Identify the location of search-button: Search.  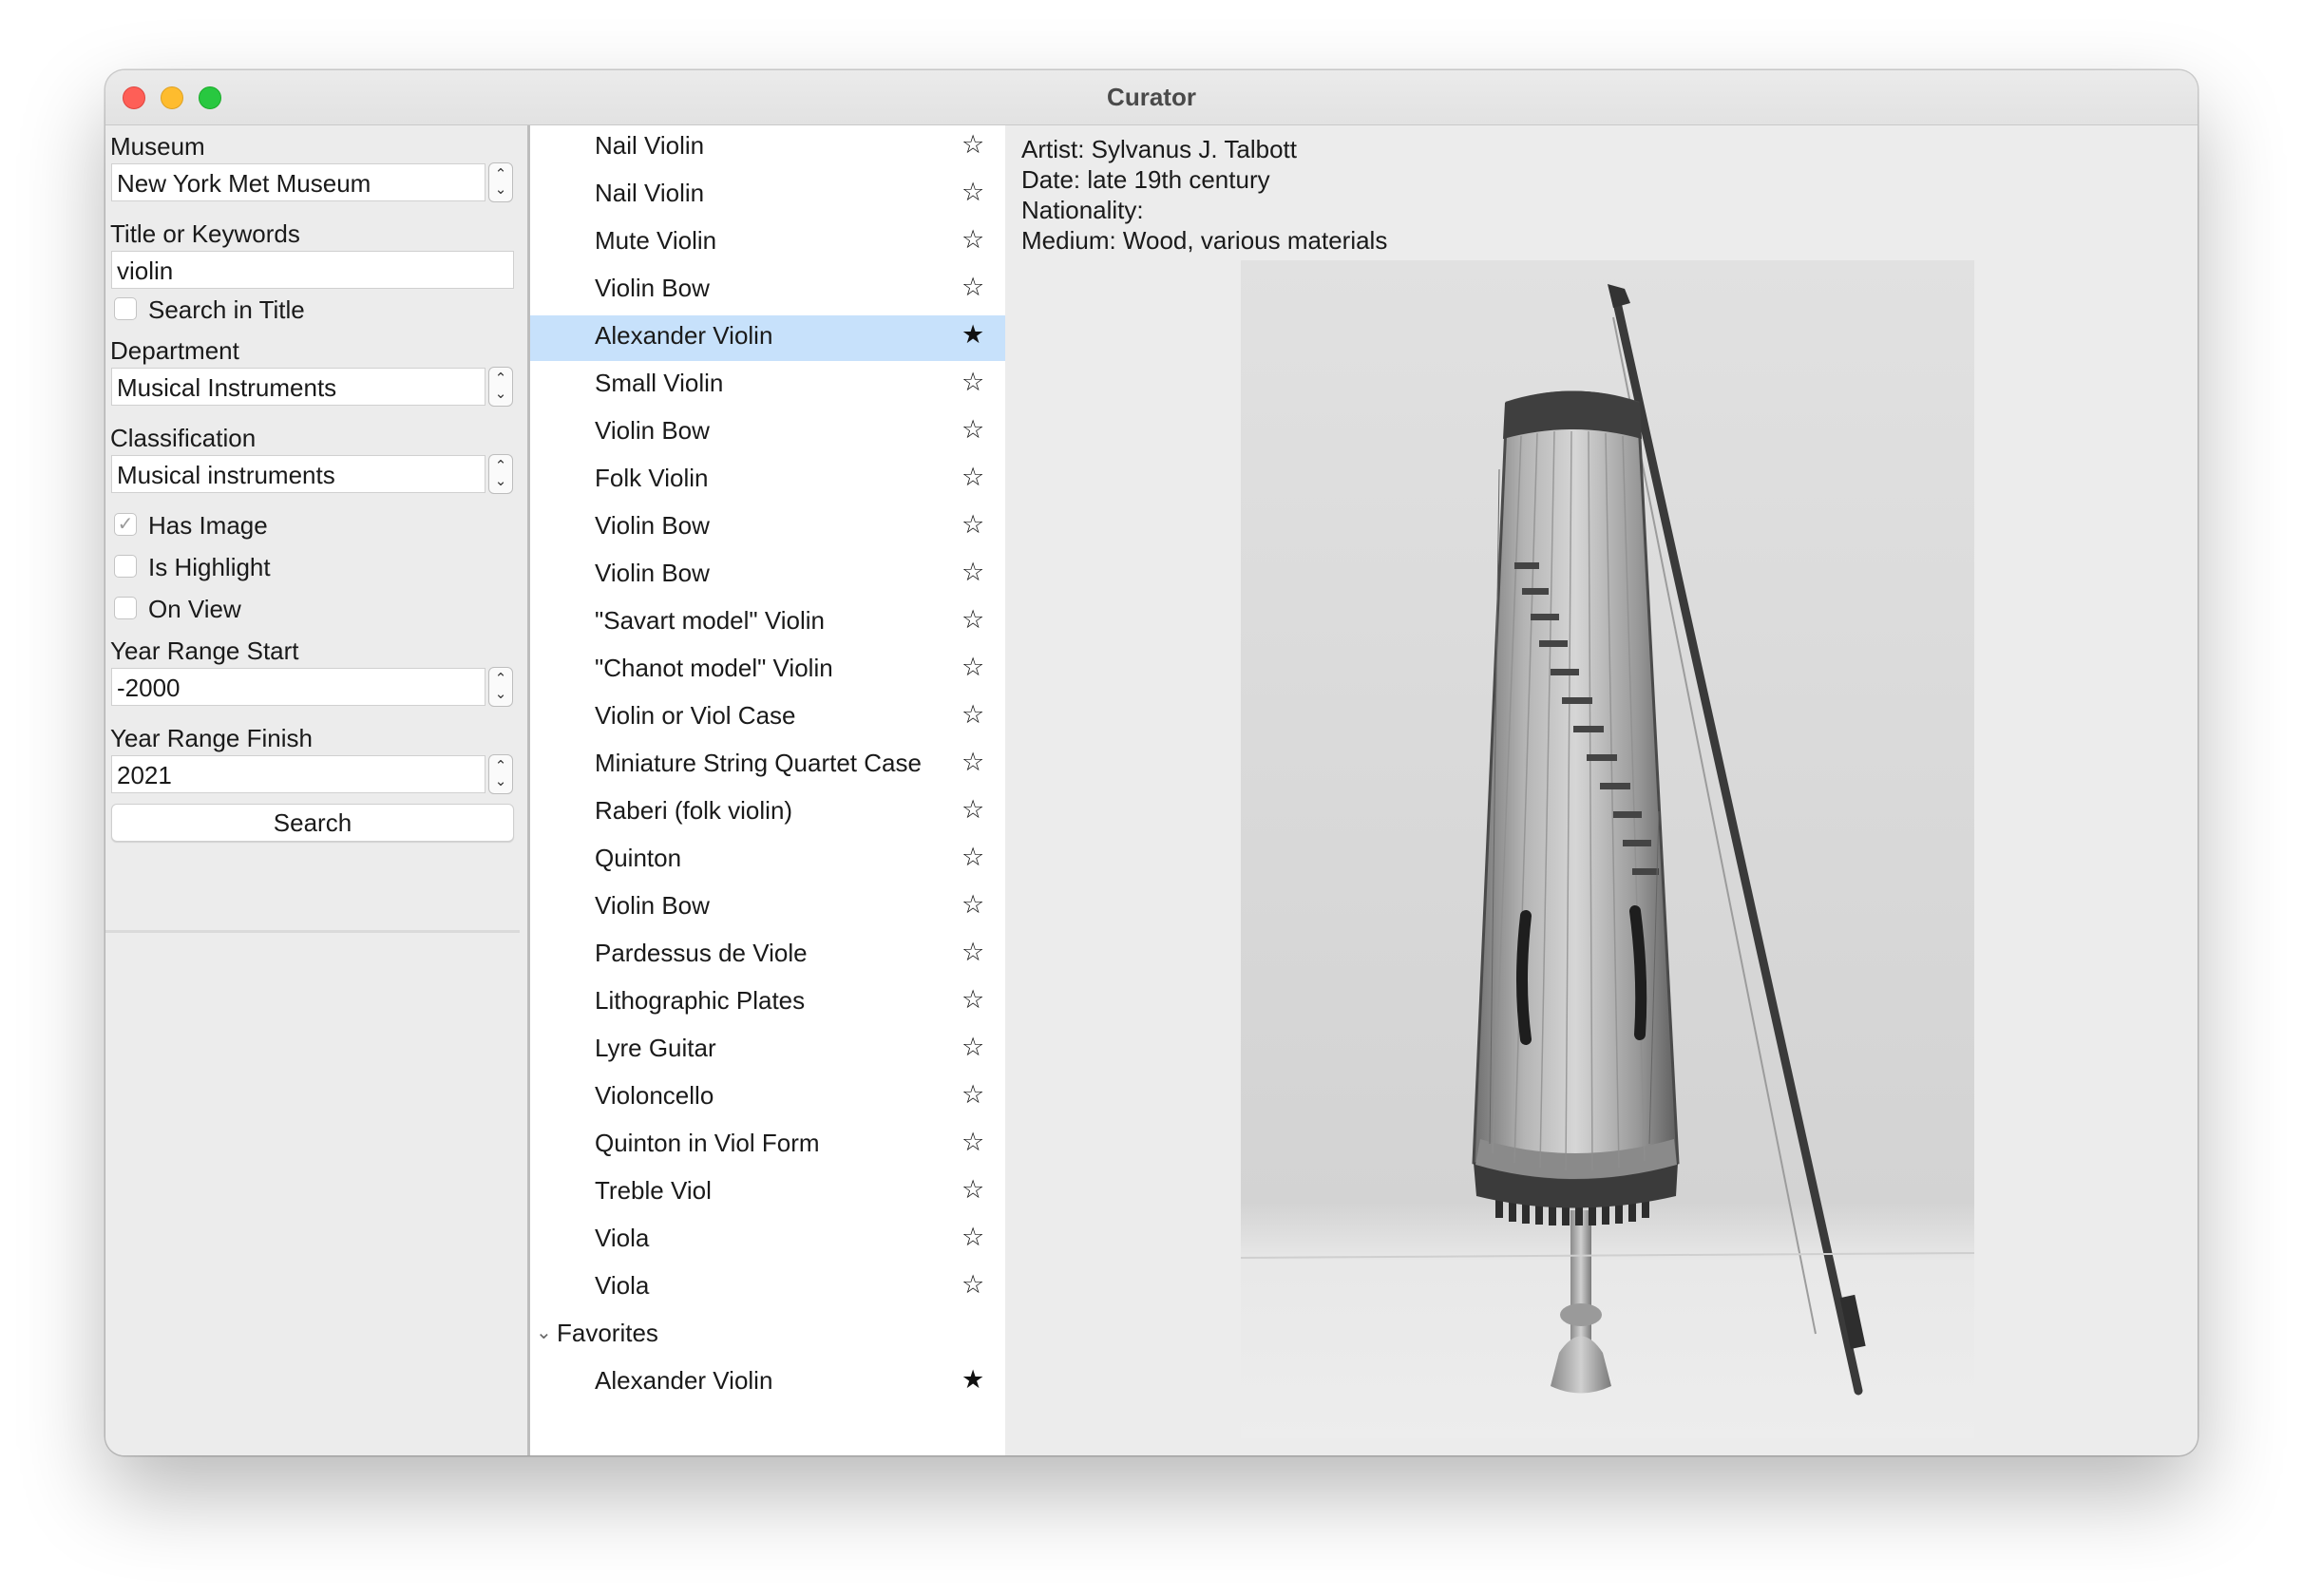
(312, 823).